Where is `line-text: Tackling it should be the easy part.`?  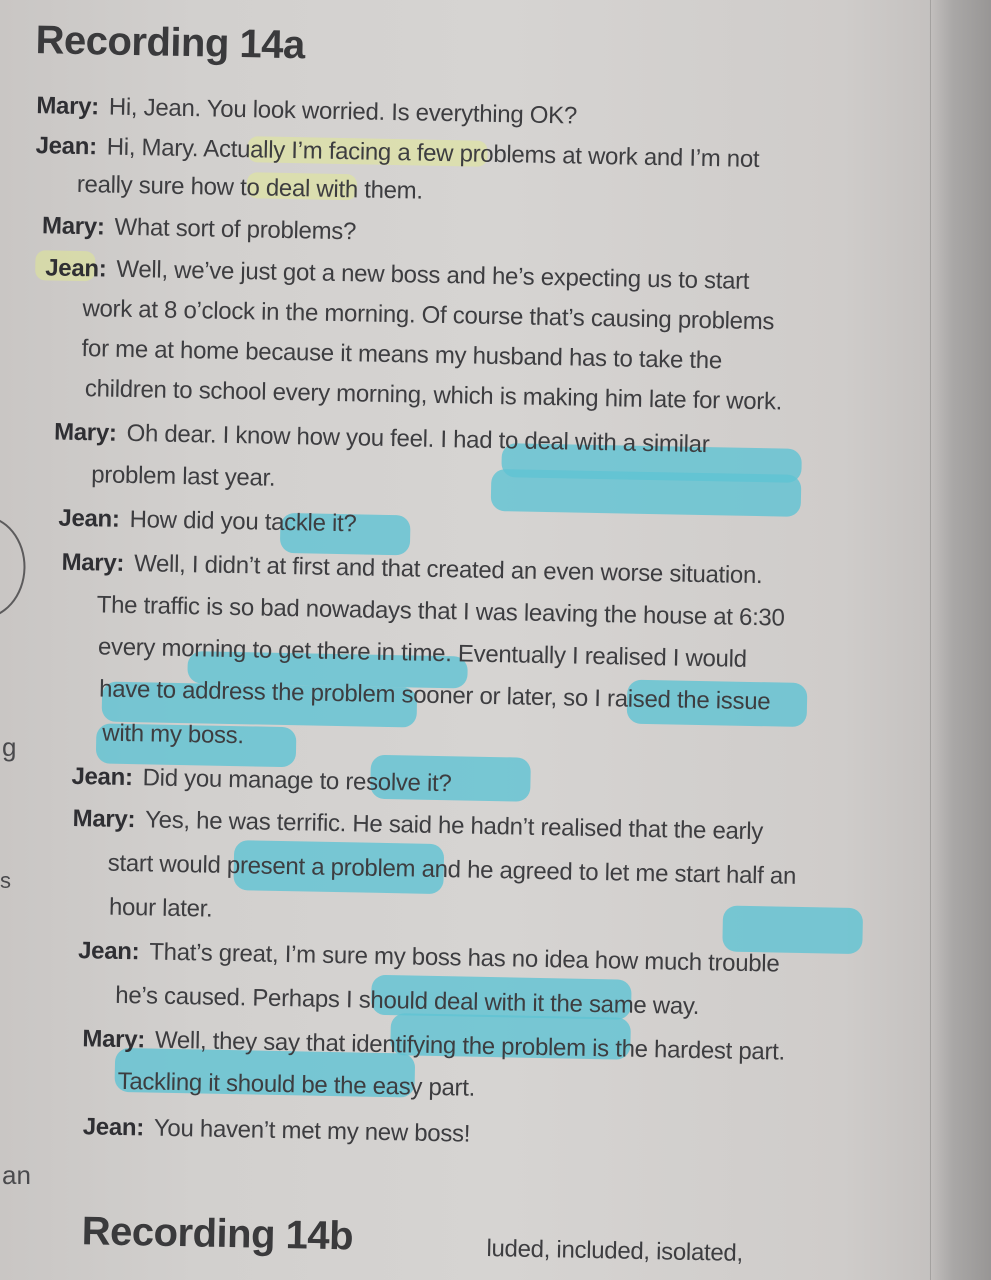 line-text: Tackling it should be the easy part. is located at coordinates (296, 1084).